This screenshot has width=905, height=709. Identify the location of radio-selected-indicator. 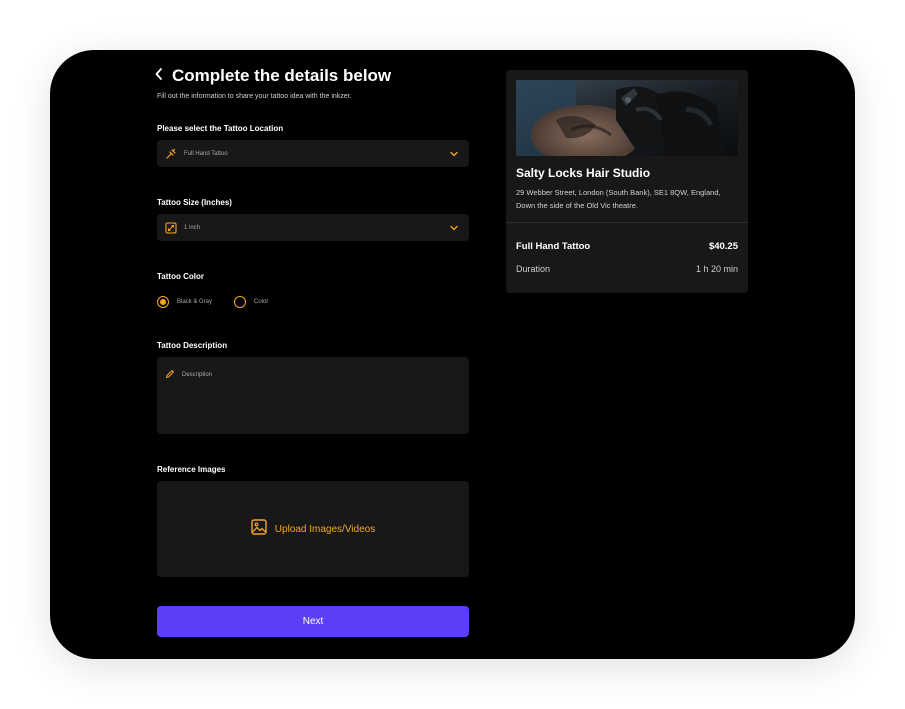
(163, 302).